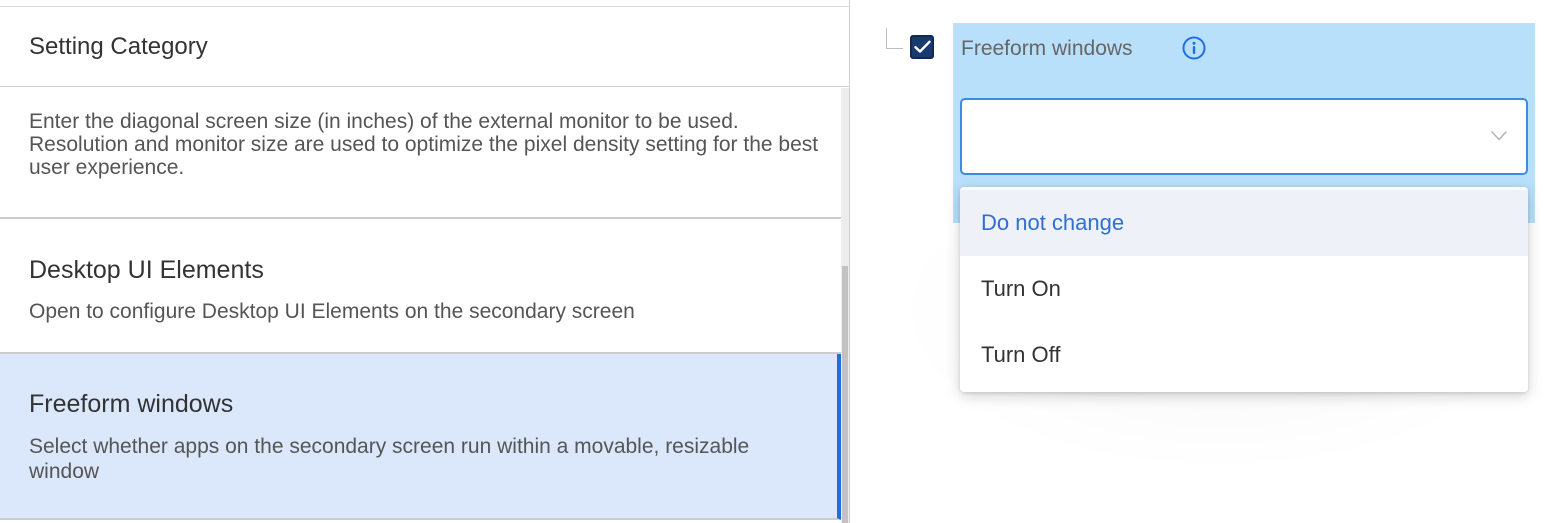  What do you see at coordinates (845, 394) in the screenshot?
I see `category-scrollbar-thumb` at bounding box center [845, 394].